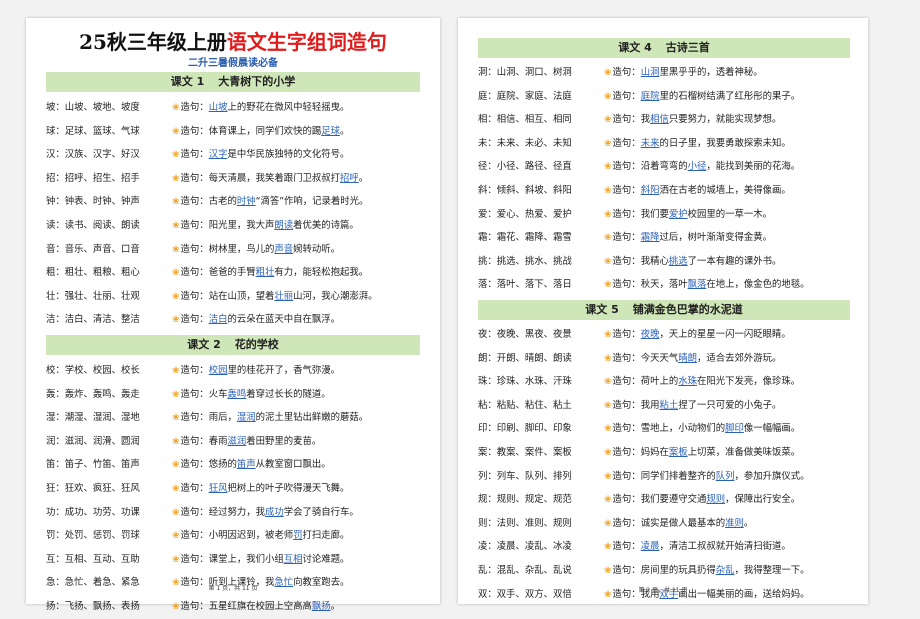 This screenshot has height=619, width=920. I want to click on vocab-row: 扬：飞扬、飘扬、表扬 ❀造句：五星红旗在校园上空高高飘扬。, so click(236, 607).